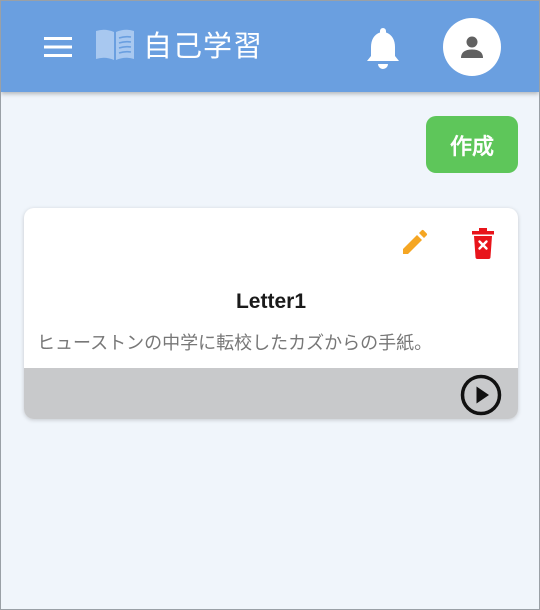  I want to click on hamburger-menu-icon, so click(58, 47).